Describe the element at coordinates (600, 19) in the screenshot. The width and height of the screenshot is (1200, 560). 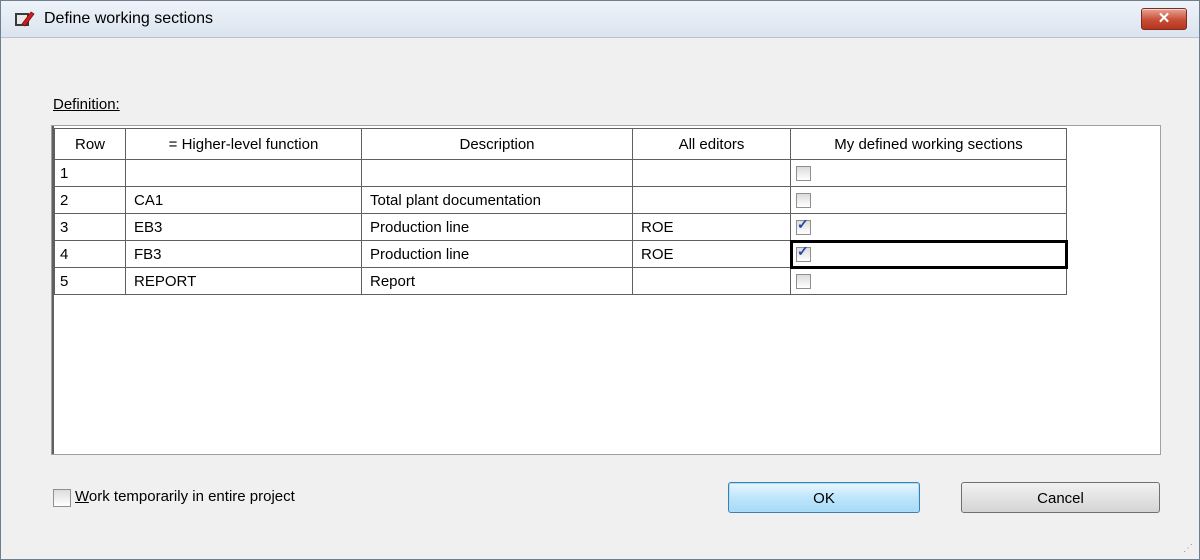
I see `title-bar: Define working sections ✕` at that location.